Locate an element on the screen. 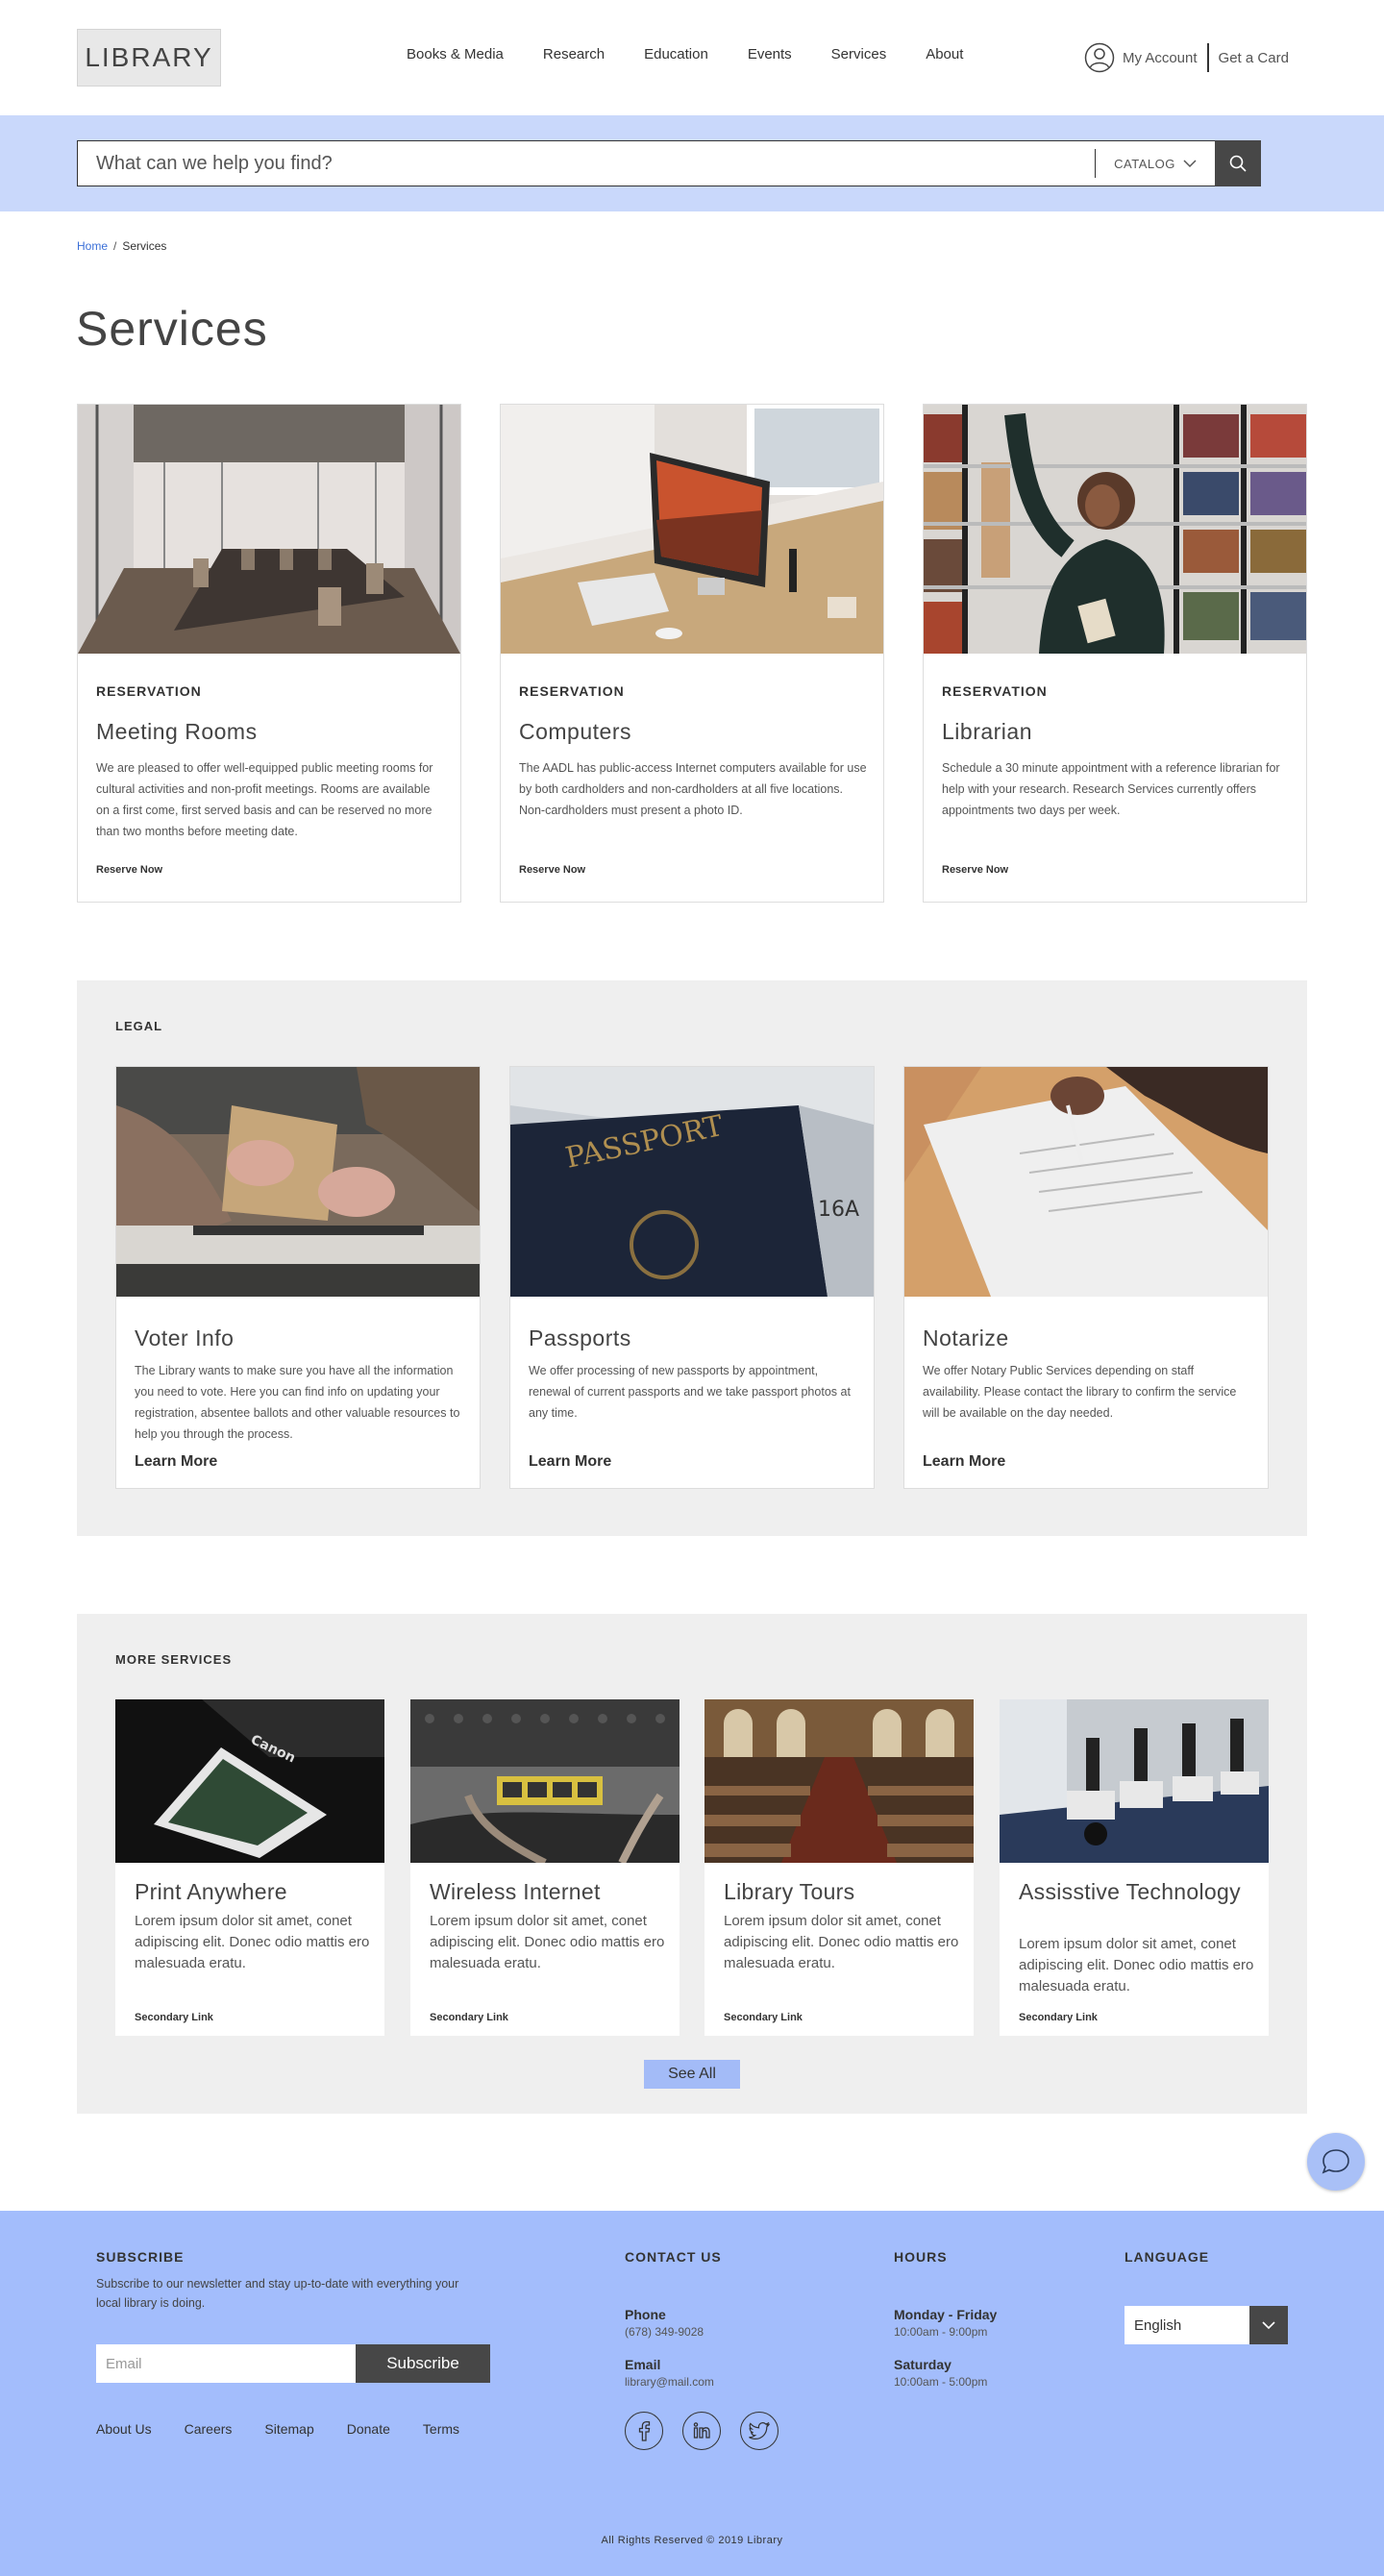 Image resolution: width=1384 pixels, height=2576 pixels. breadcrumb: Home / Services is located at coordinates (121, 246).